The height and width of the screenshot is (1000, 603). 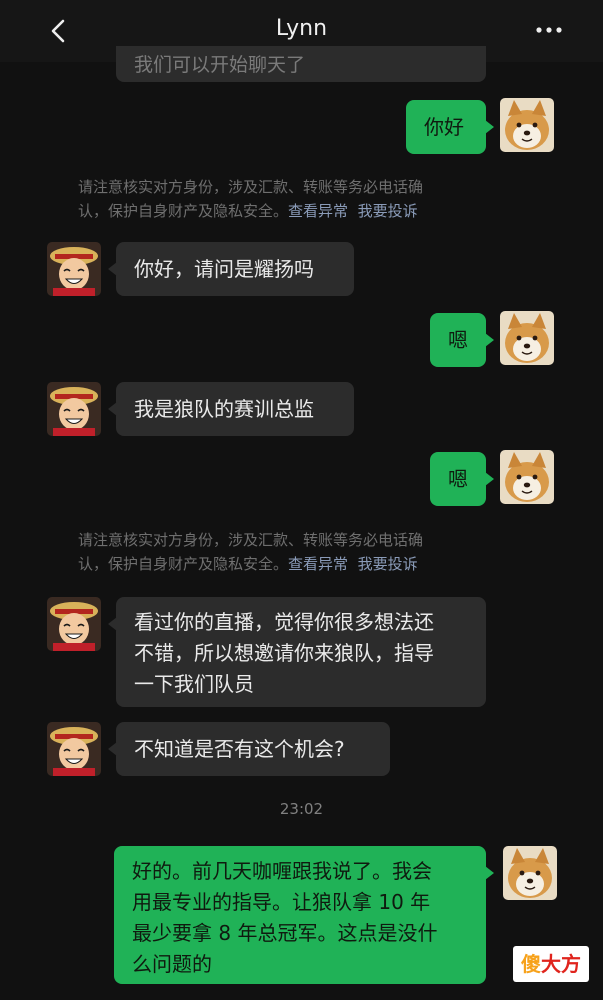 I want to click on watermark-char: 傻, so click(x=531, y=964).